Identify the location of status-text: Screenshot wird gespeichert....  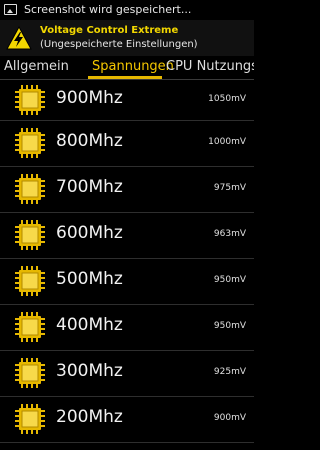
(108, 9).